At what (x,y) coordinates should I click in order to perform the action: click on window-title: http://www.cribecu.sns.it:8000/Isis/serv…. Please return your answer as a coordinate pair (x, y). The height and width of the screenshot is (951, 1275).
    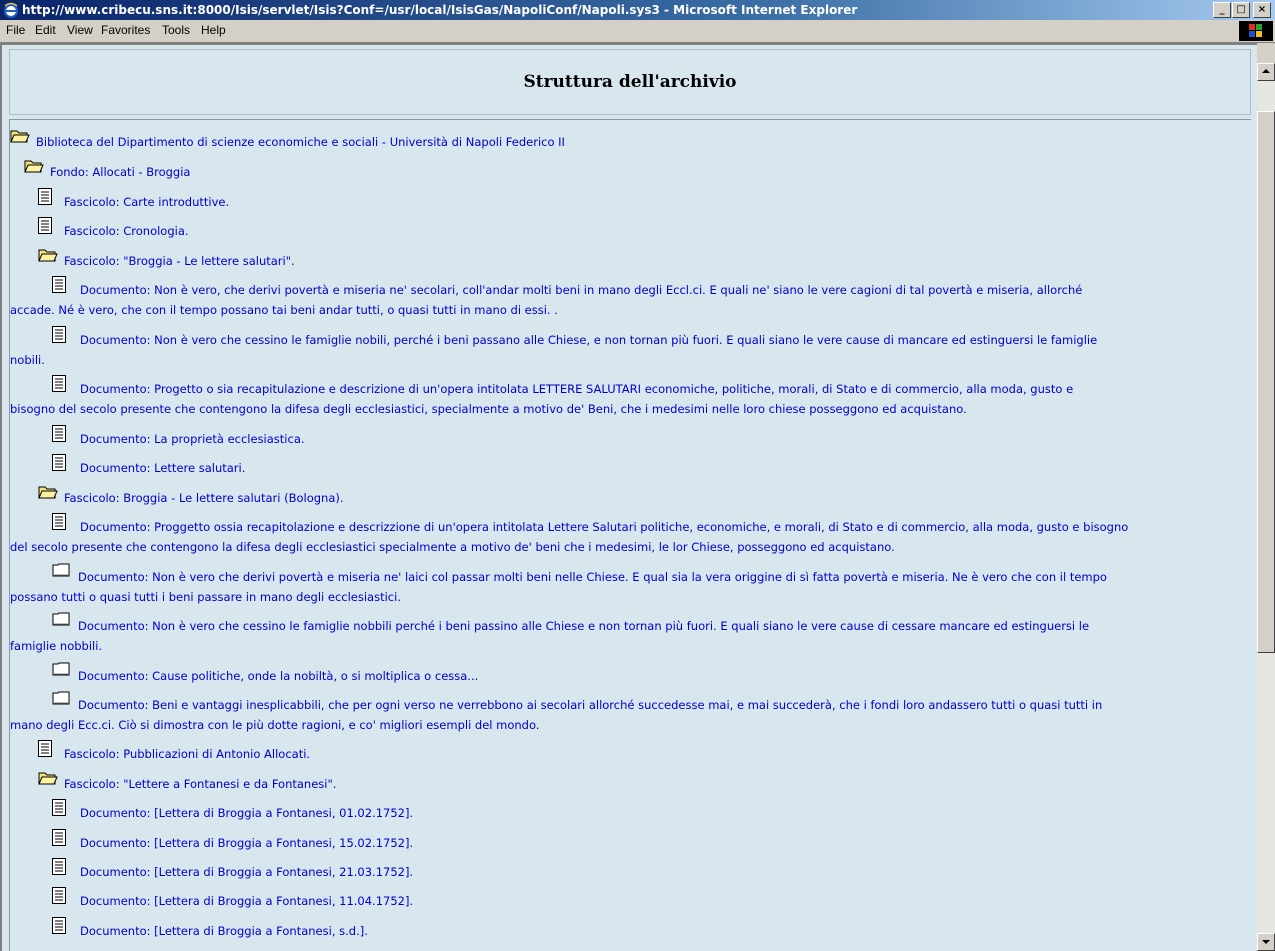
    Looking at the image, I should click on (440, 10).